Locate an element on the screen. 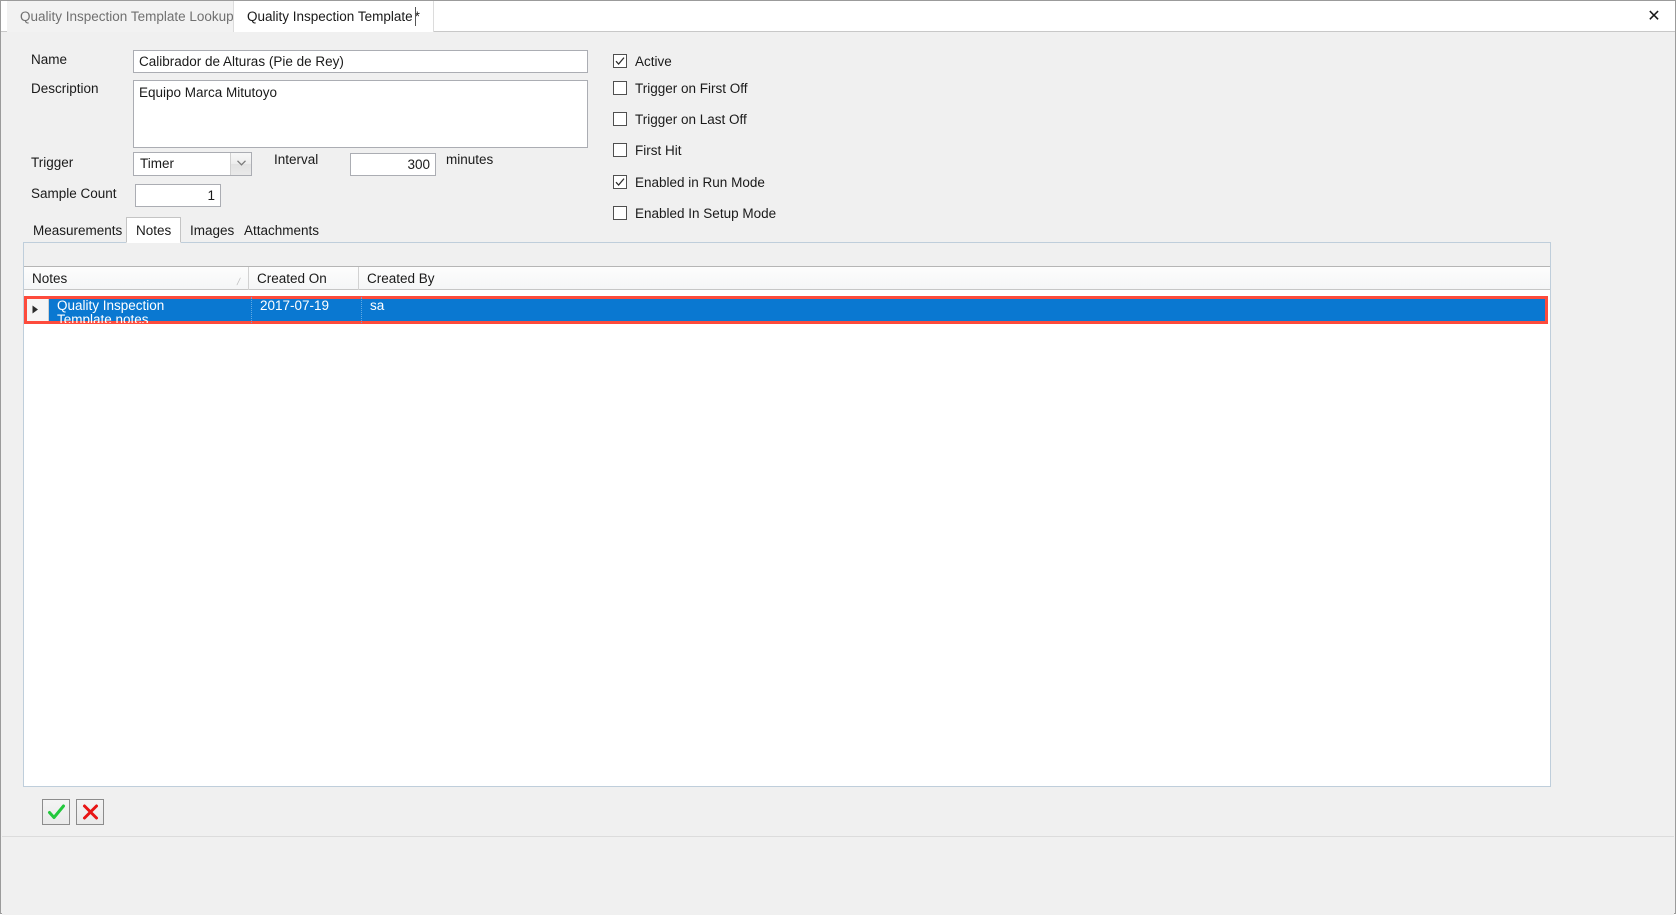 The height and width of the screenshot is (915, 1676). checkbox-enabled-setup-mode-box is located at coordinates (620, 213).